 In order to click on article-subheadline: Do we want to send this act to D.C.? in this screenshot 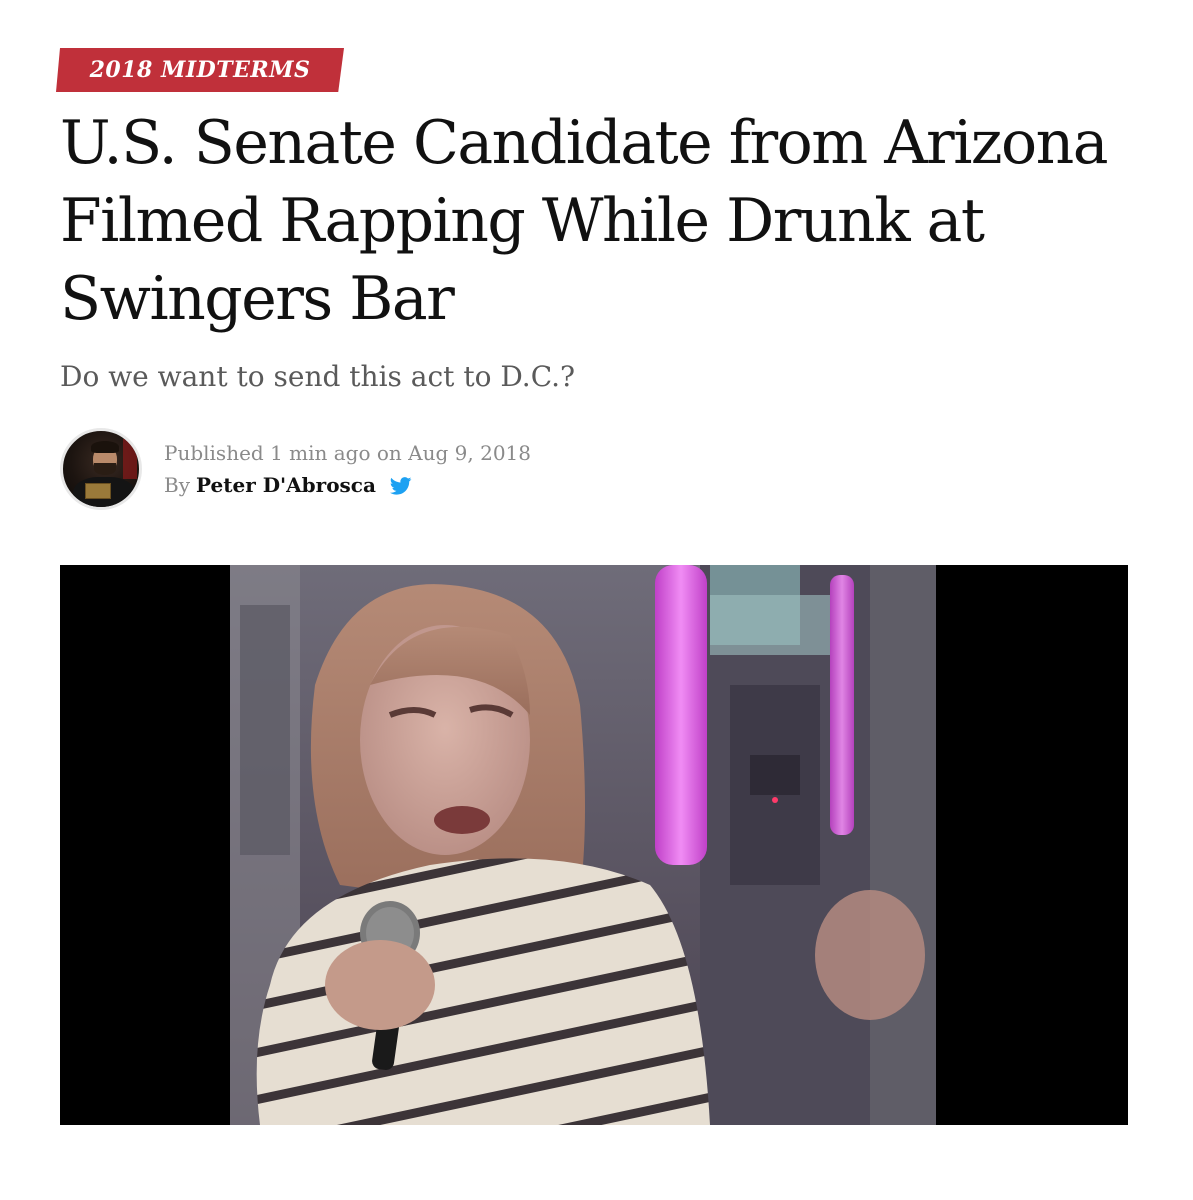, I will do `click(318, 376)`.